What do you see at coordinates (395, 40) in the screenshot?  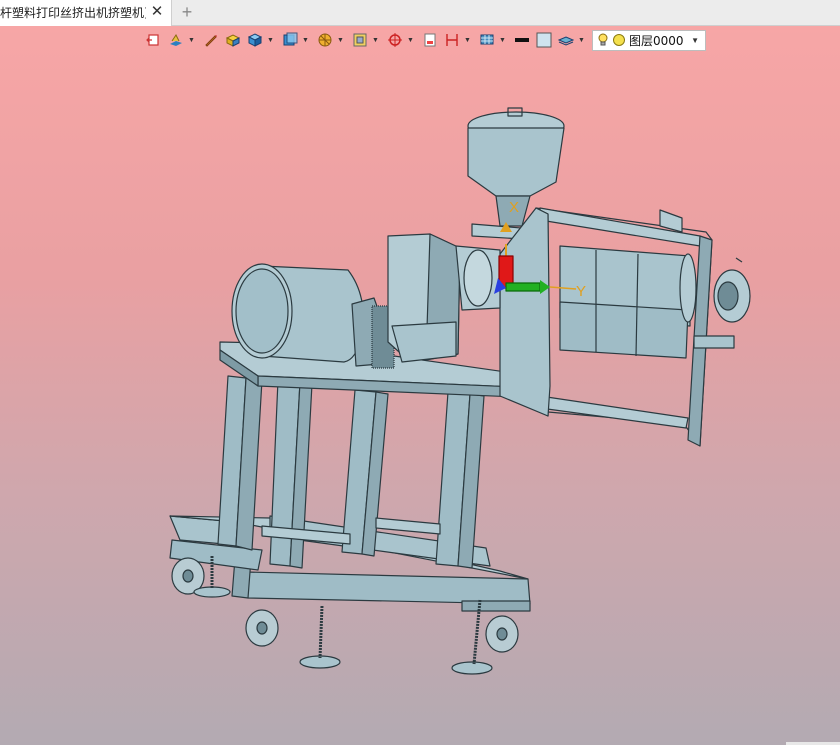 I see `target-icon` at bounding box center [395, 40].